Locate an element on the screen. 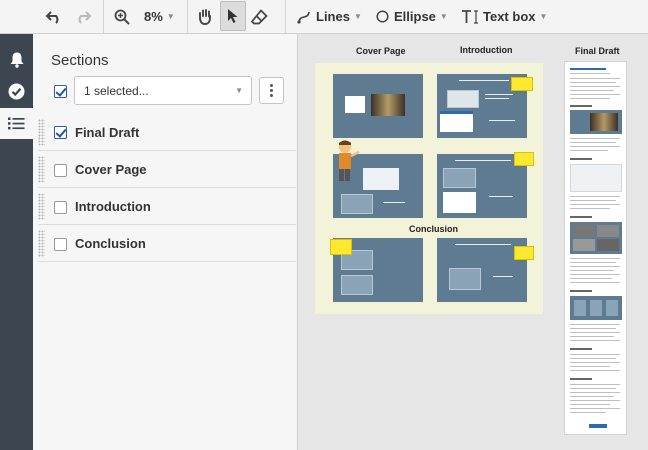 The width and height of the screenshot is (648, 450). divider is located at coordinates (167, 261).